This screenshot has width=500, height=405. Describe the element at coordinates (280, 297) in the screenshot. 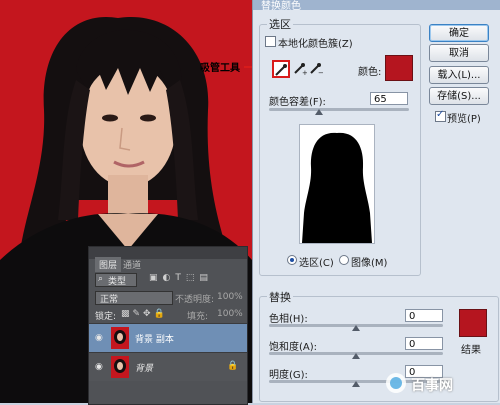

I see `replace-legend: 替换` at that location.